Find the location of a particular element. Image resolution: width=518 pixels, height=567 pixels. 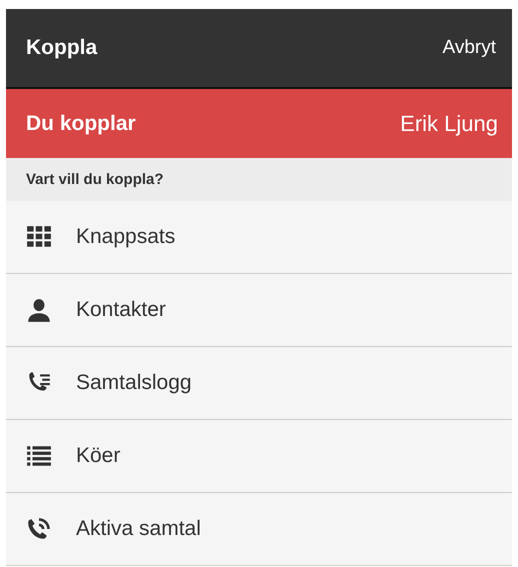

section-title: Vart vill du koppla? is located at coordinates (95, 179).